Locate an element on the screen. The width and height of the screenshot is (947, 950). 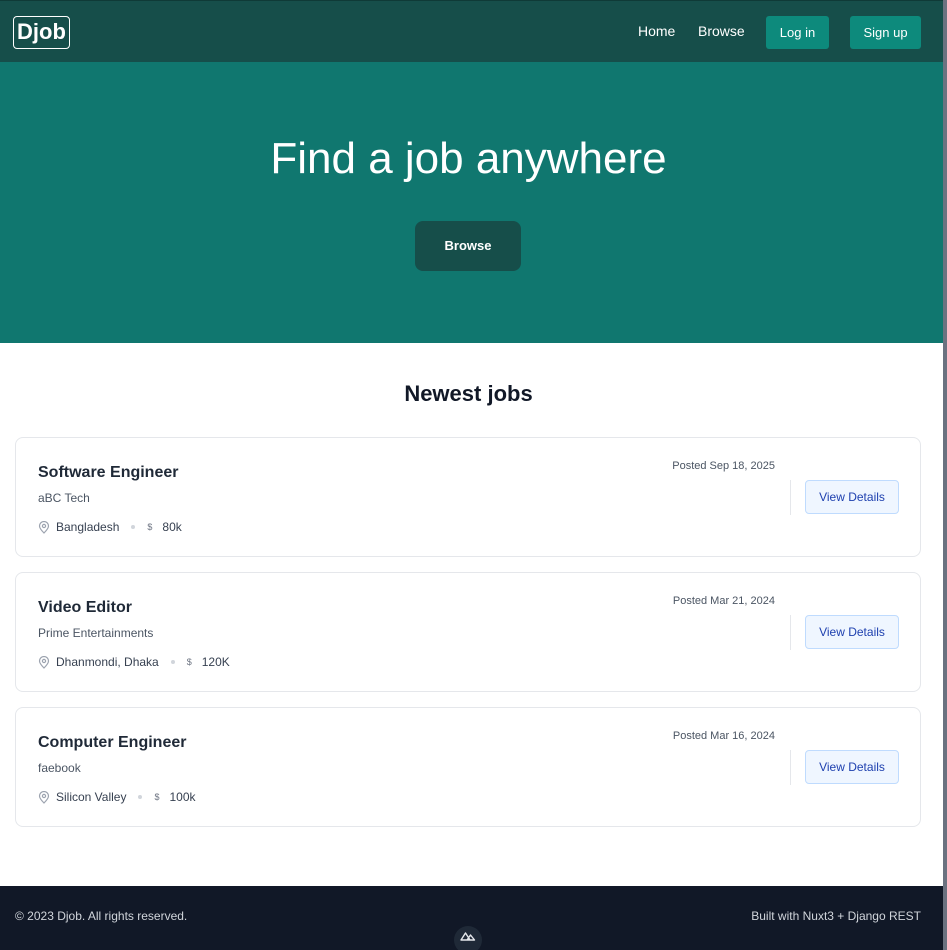
job-title: Software Engineer is located at coordinates (108, 472).